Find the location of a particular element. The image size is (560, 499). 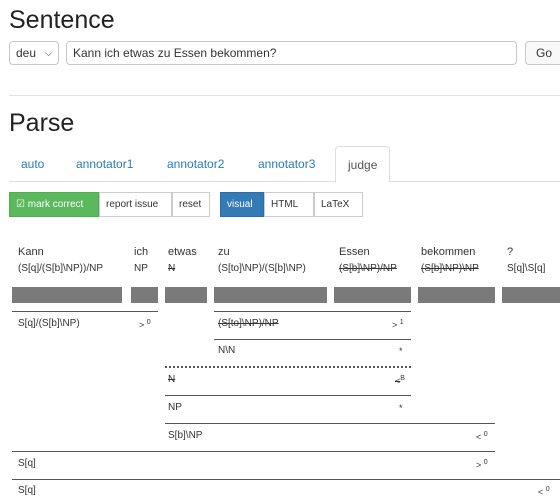

derived-category: S[q]/(S[b]\NP) is located at coordinates (49, 323).